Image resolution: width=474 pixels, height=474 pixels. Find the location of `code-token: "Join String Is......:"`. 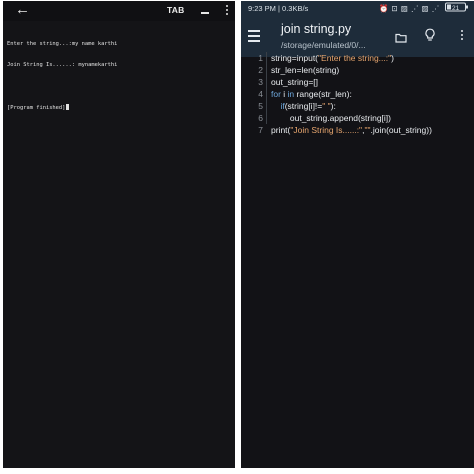

code-token: "Join String Is......:" is located at coordinates (326, 130).